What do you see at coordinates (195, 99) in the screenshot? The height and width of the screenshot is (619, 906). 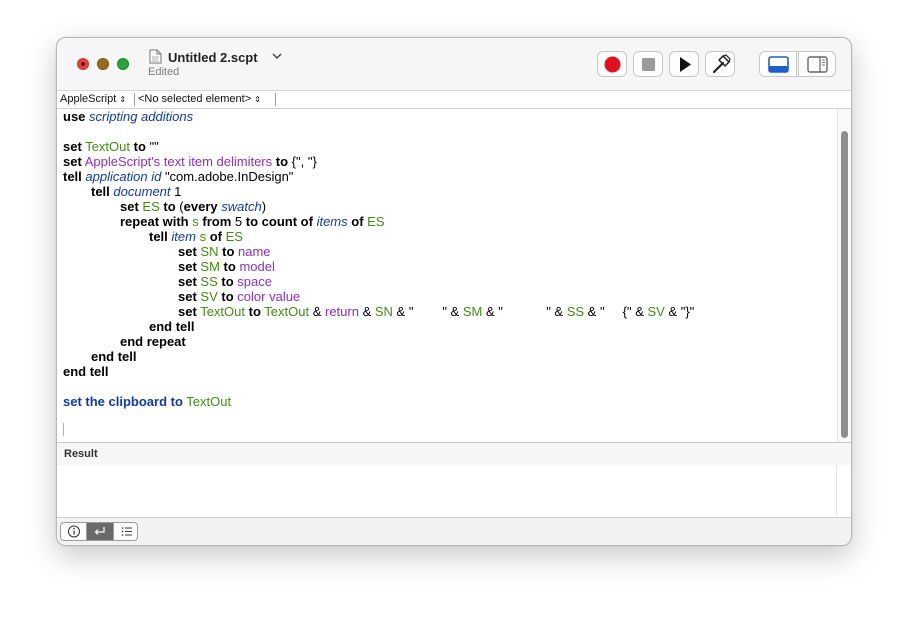 I see `element-label: <No selected element>` at bounding box center [195, 99].